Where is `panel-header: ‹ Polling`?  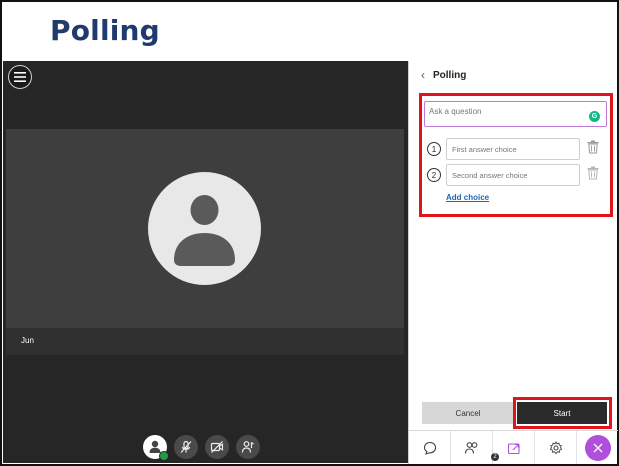
panel-header: ‹ Polling is located at coordinates (513, 75).